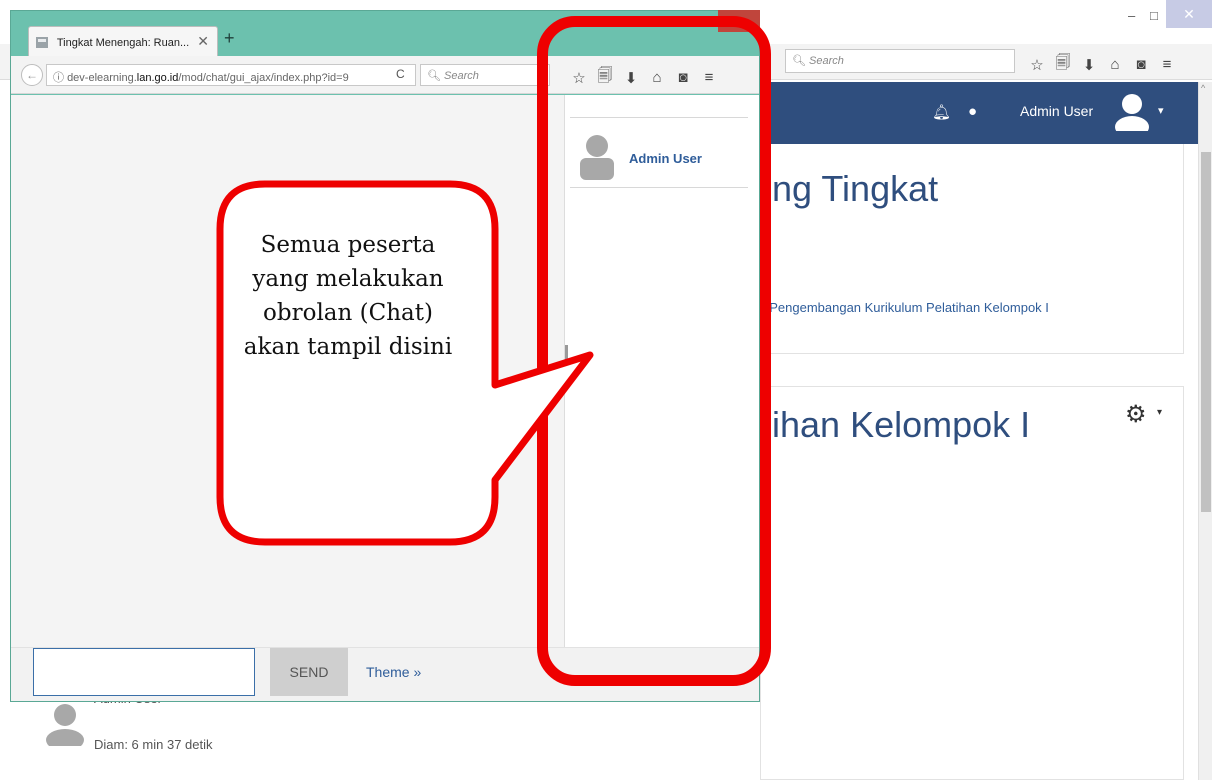  I want to click on speech-callout, so click(405, 363).